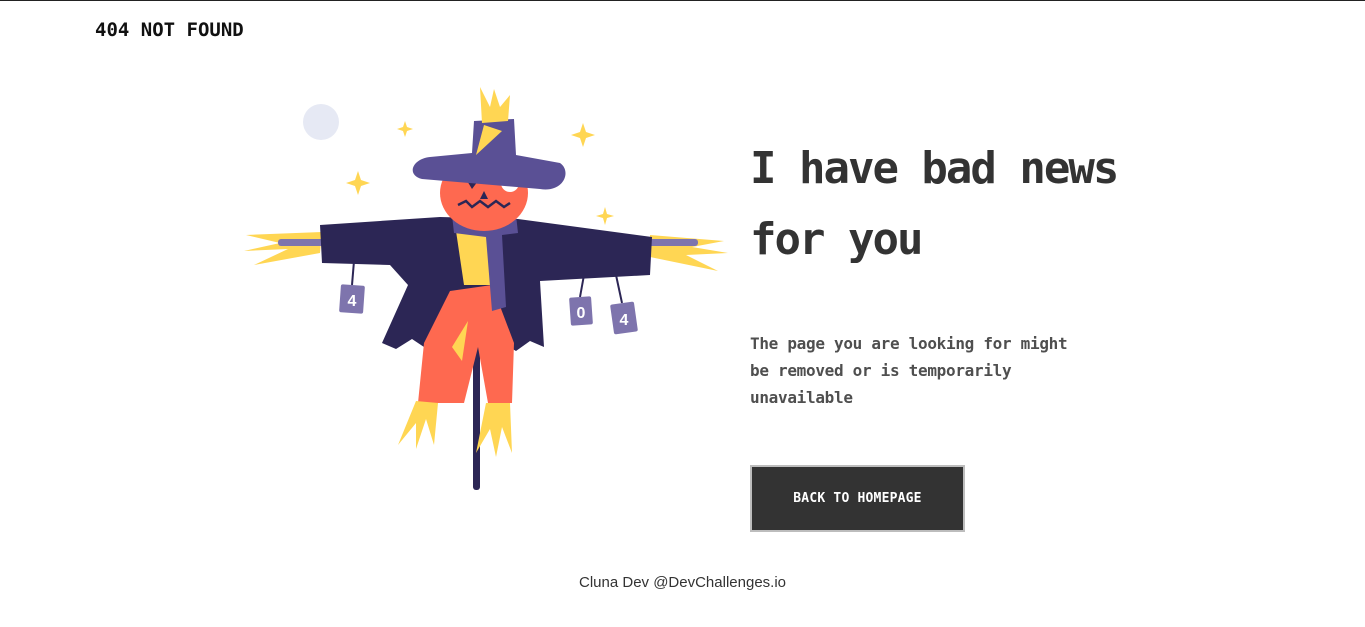  I want to click on footer-credit: Cluna Dev @DevChallenges.io, so click(682, 582).